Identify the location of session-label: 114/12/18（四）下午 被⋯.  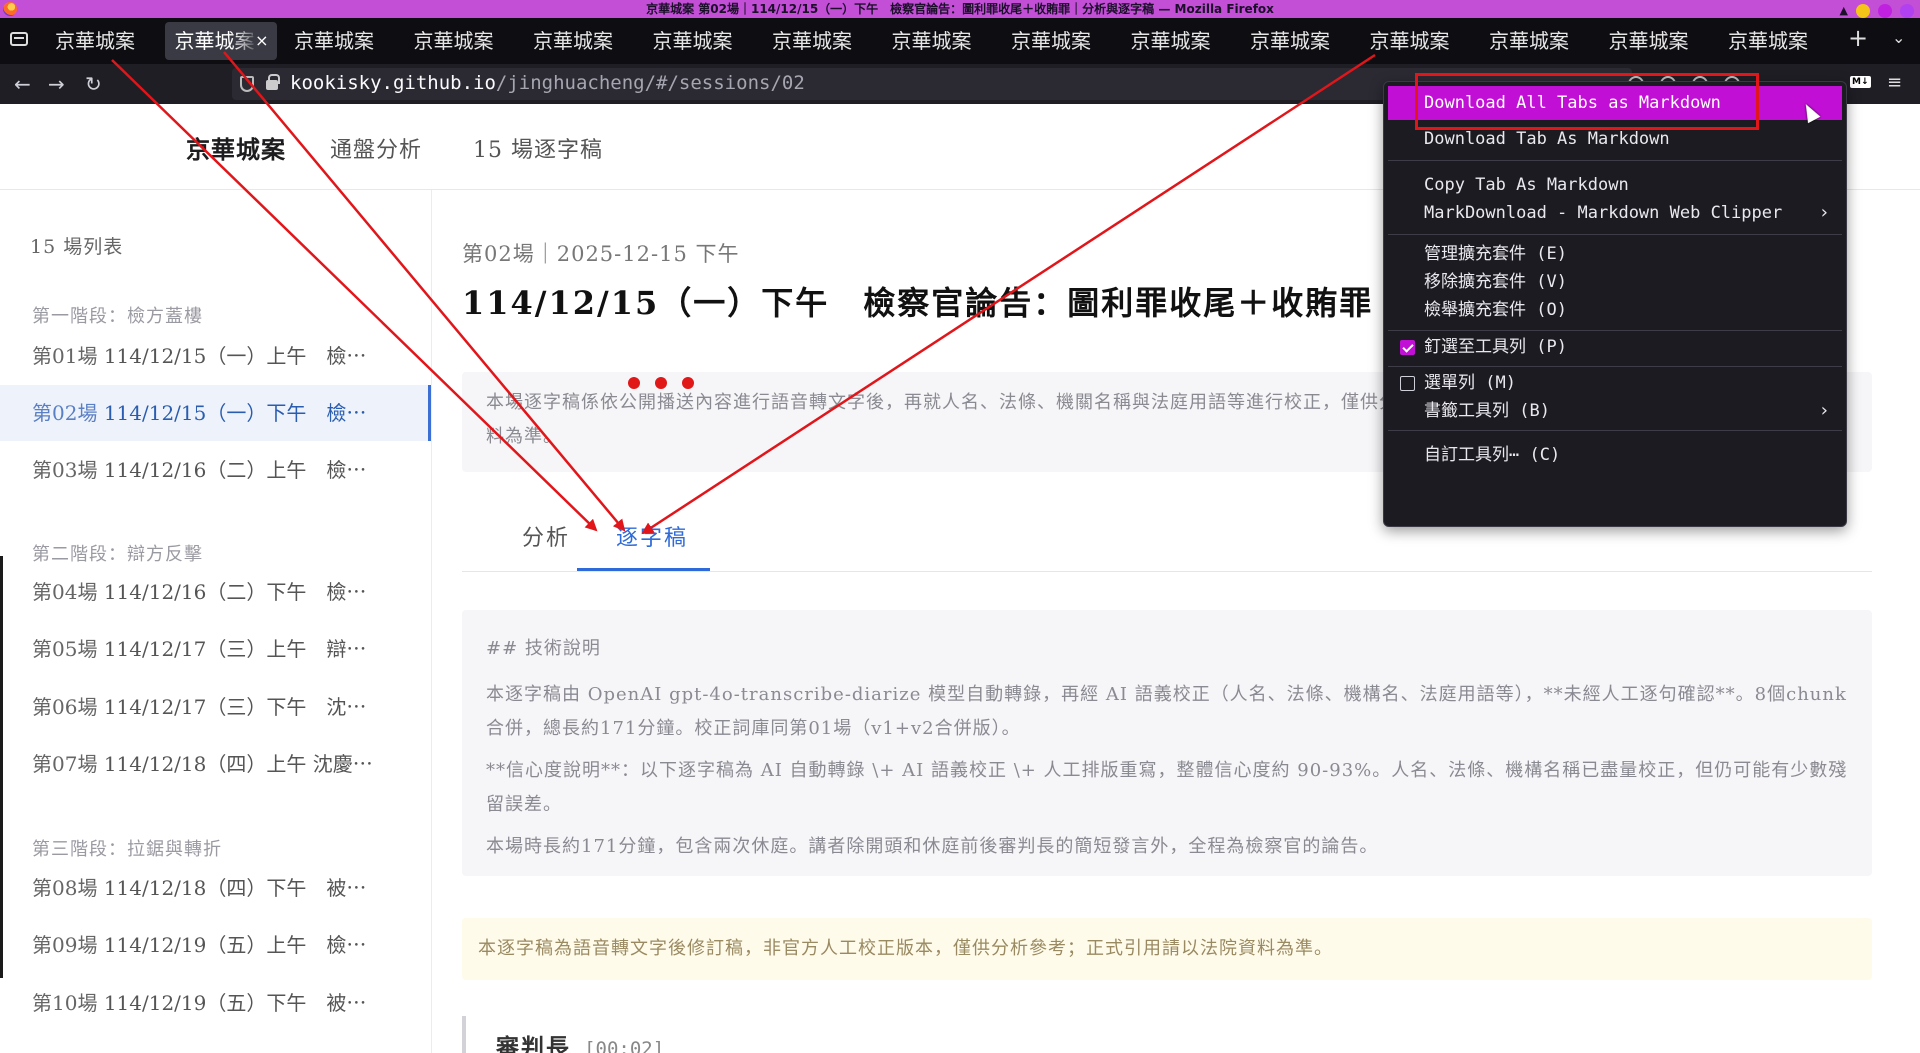
(235, 888).